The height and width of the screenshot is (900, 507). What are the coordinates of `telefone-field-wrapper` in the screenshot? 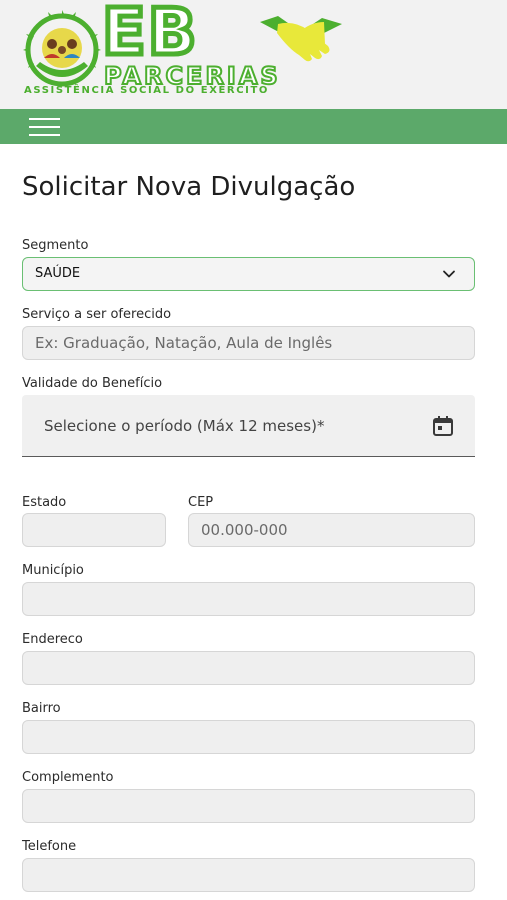 It's located at (248, 875).